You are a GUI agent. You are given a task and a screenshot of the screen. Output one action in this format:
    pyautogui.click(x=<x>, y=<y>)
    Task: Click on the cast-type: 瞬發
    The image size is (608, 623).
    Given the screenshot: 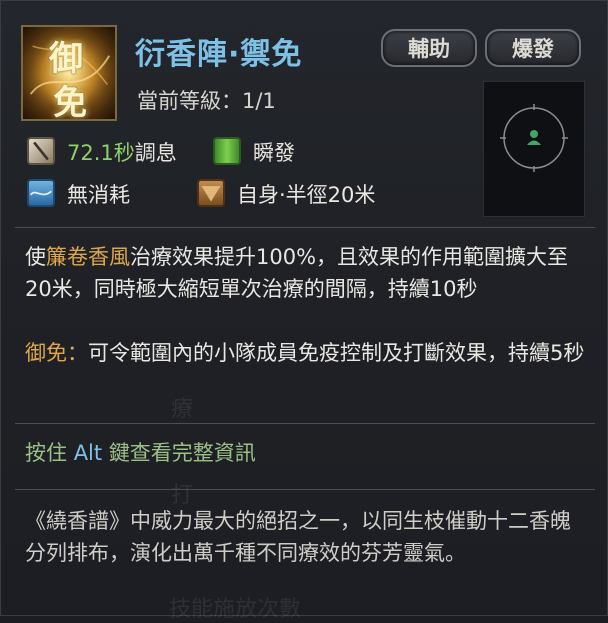 What is the action you would take?
    pyautogui.click(x=274, y=153)
    